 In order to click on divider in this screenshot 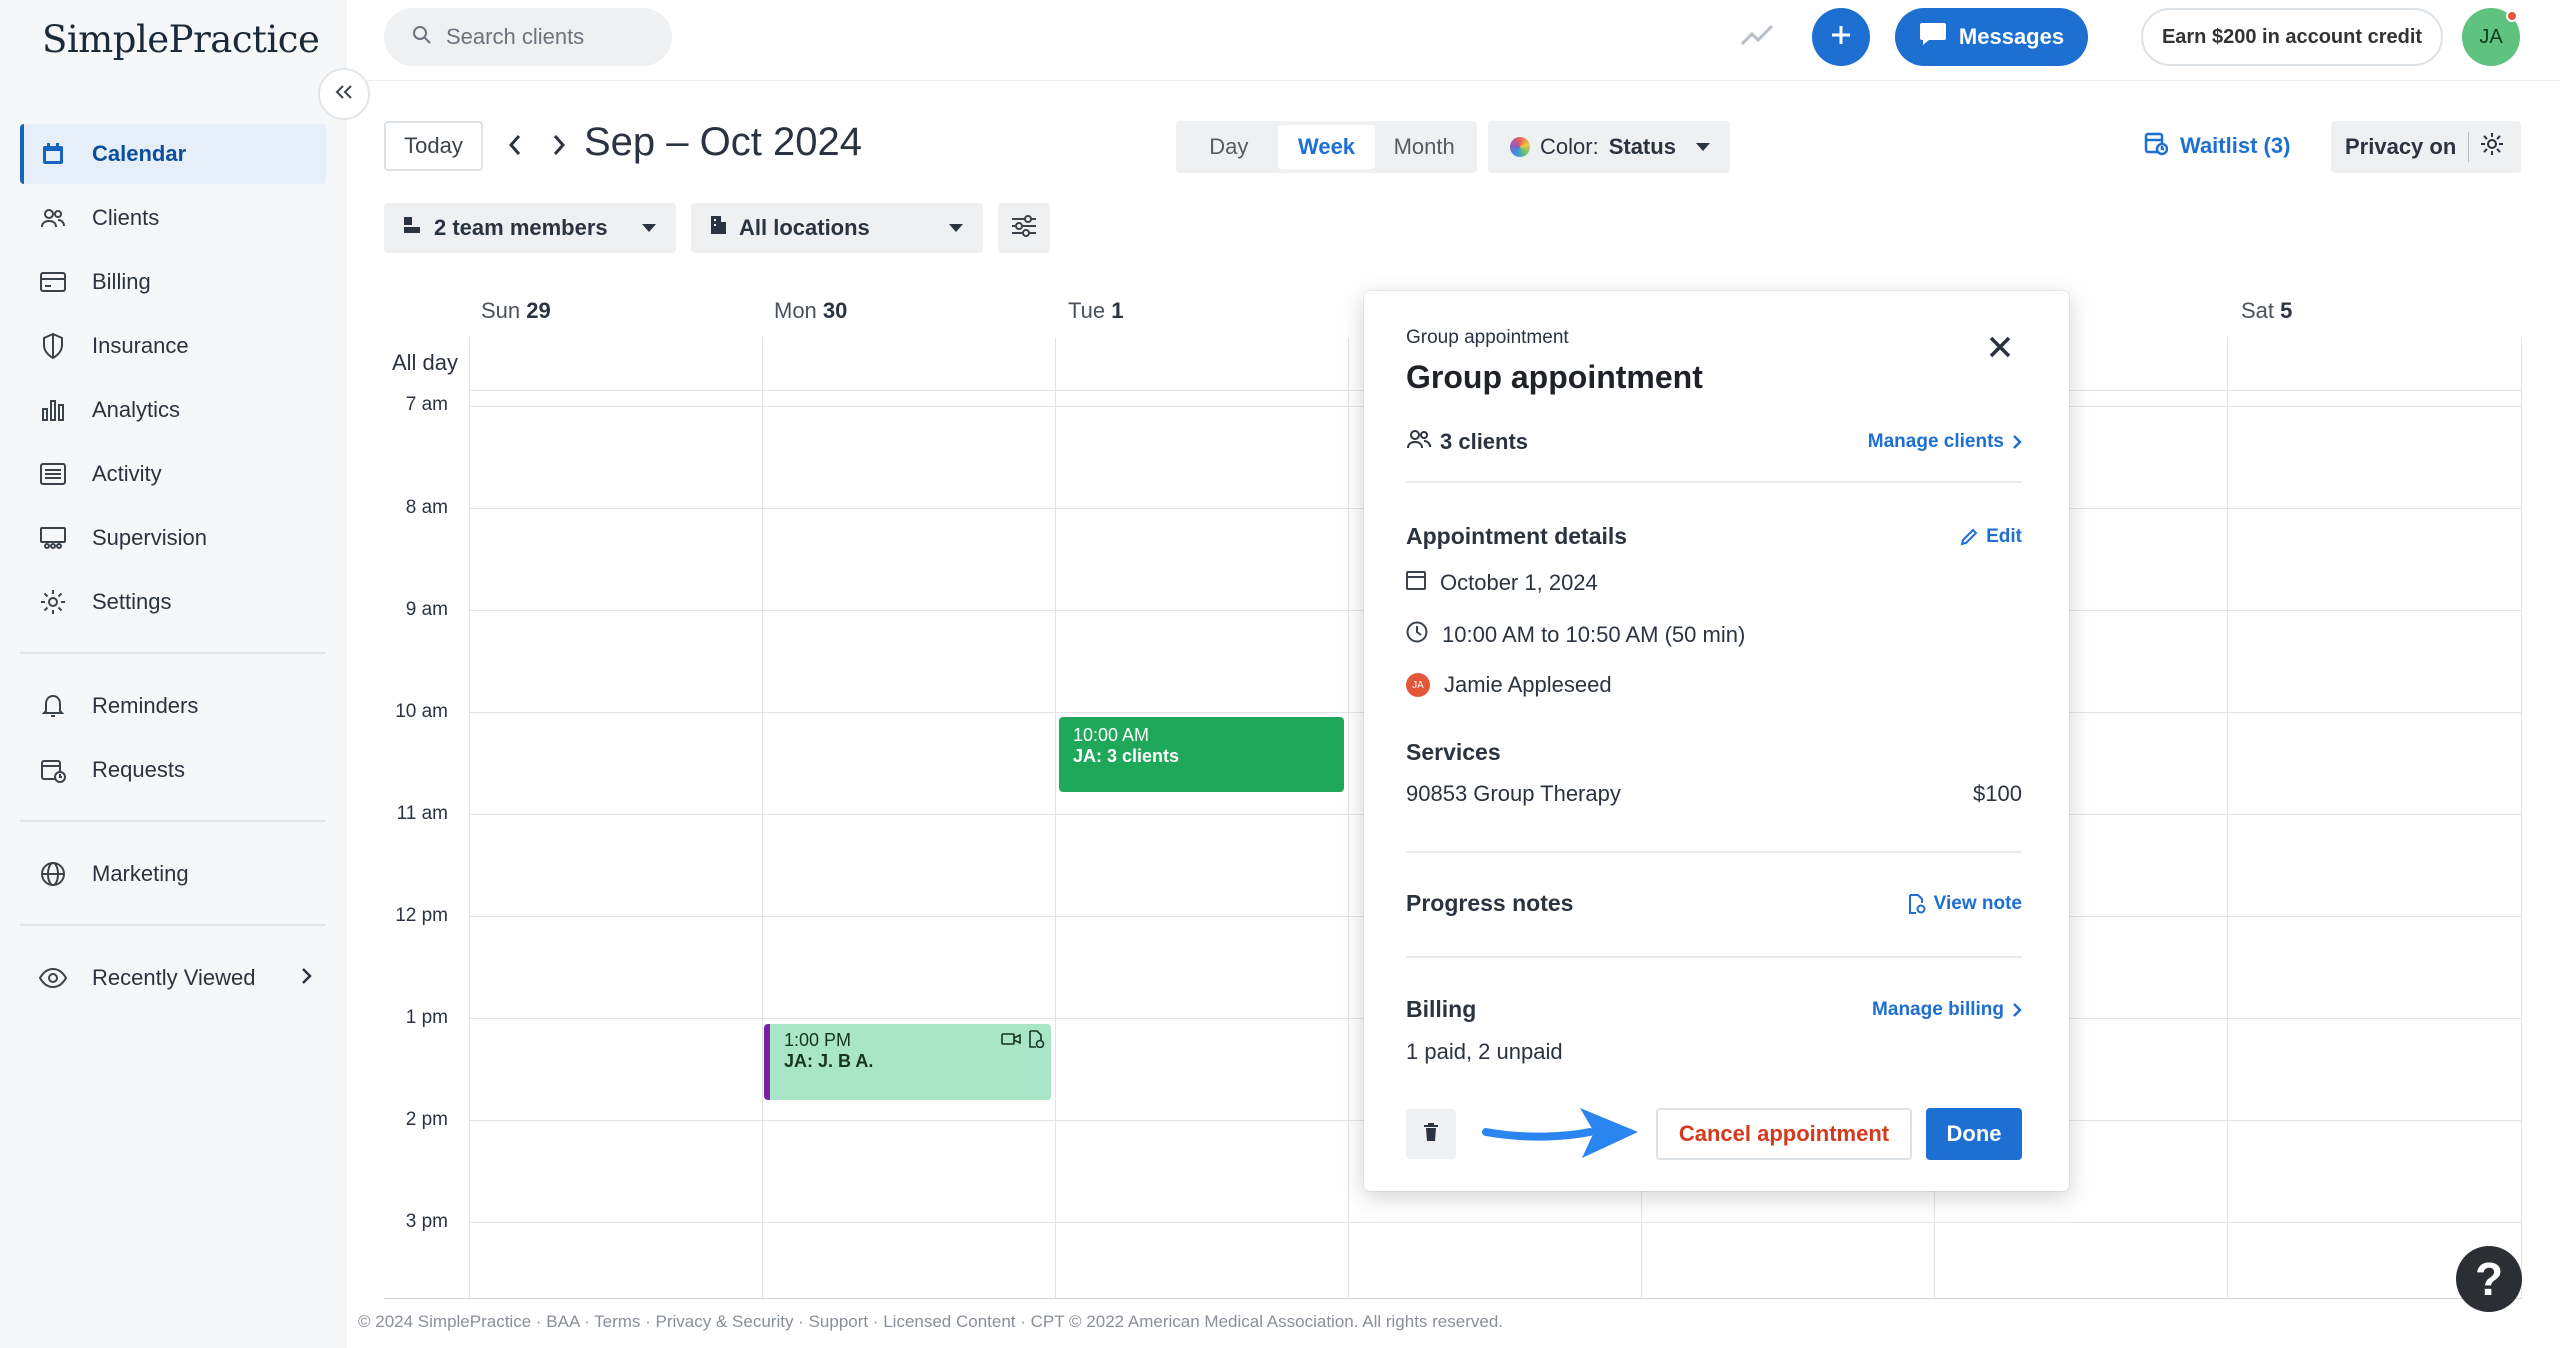, I will do `click(2469, 147)`.